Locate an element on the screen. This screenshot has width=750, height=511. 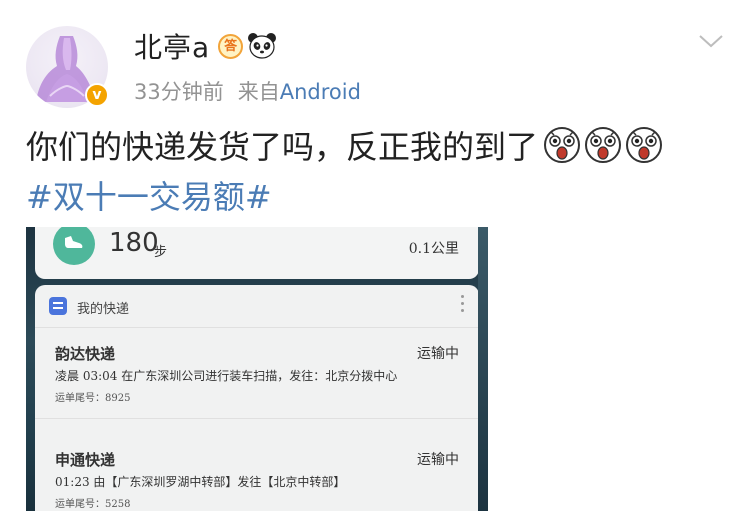
express-title: 我的快递 is located at coordinates (103, 309).